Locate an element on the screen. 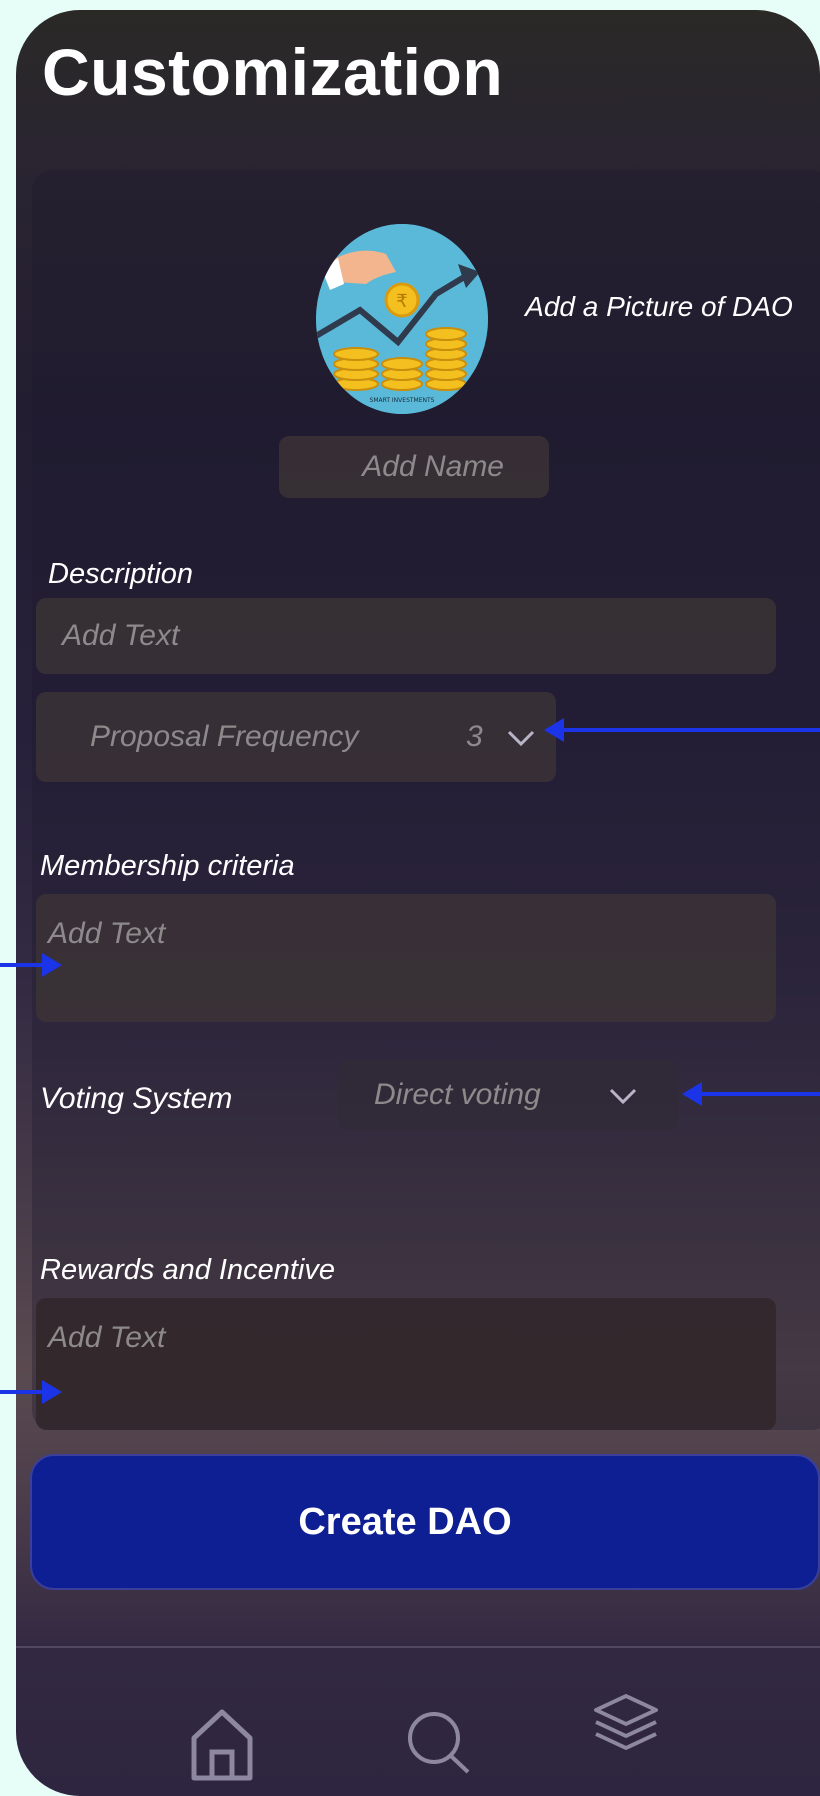 The width and height of the screenshot is (820, 1796). create-dao-button: Create DAO is located at coordinates (425, 1522).